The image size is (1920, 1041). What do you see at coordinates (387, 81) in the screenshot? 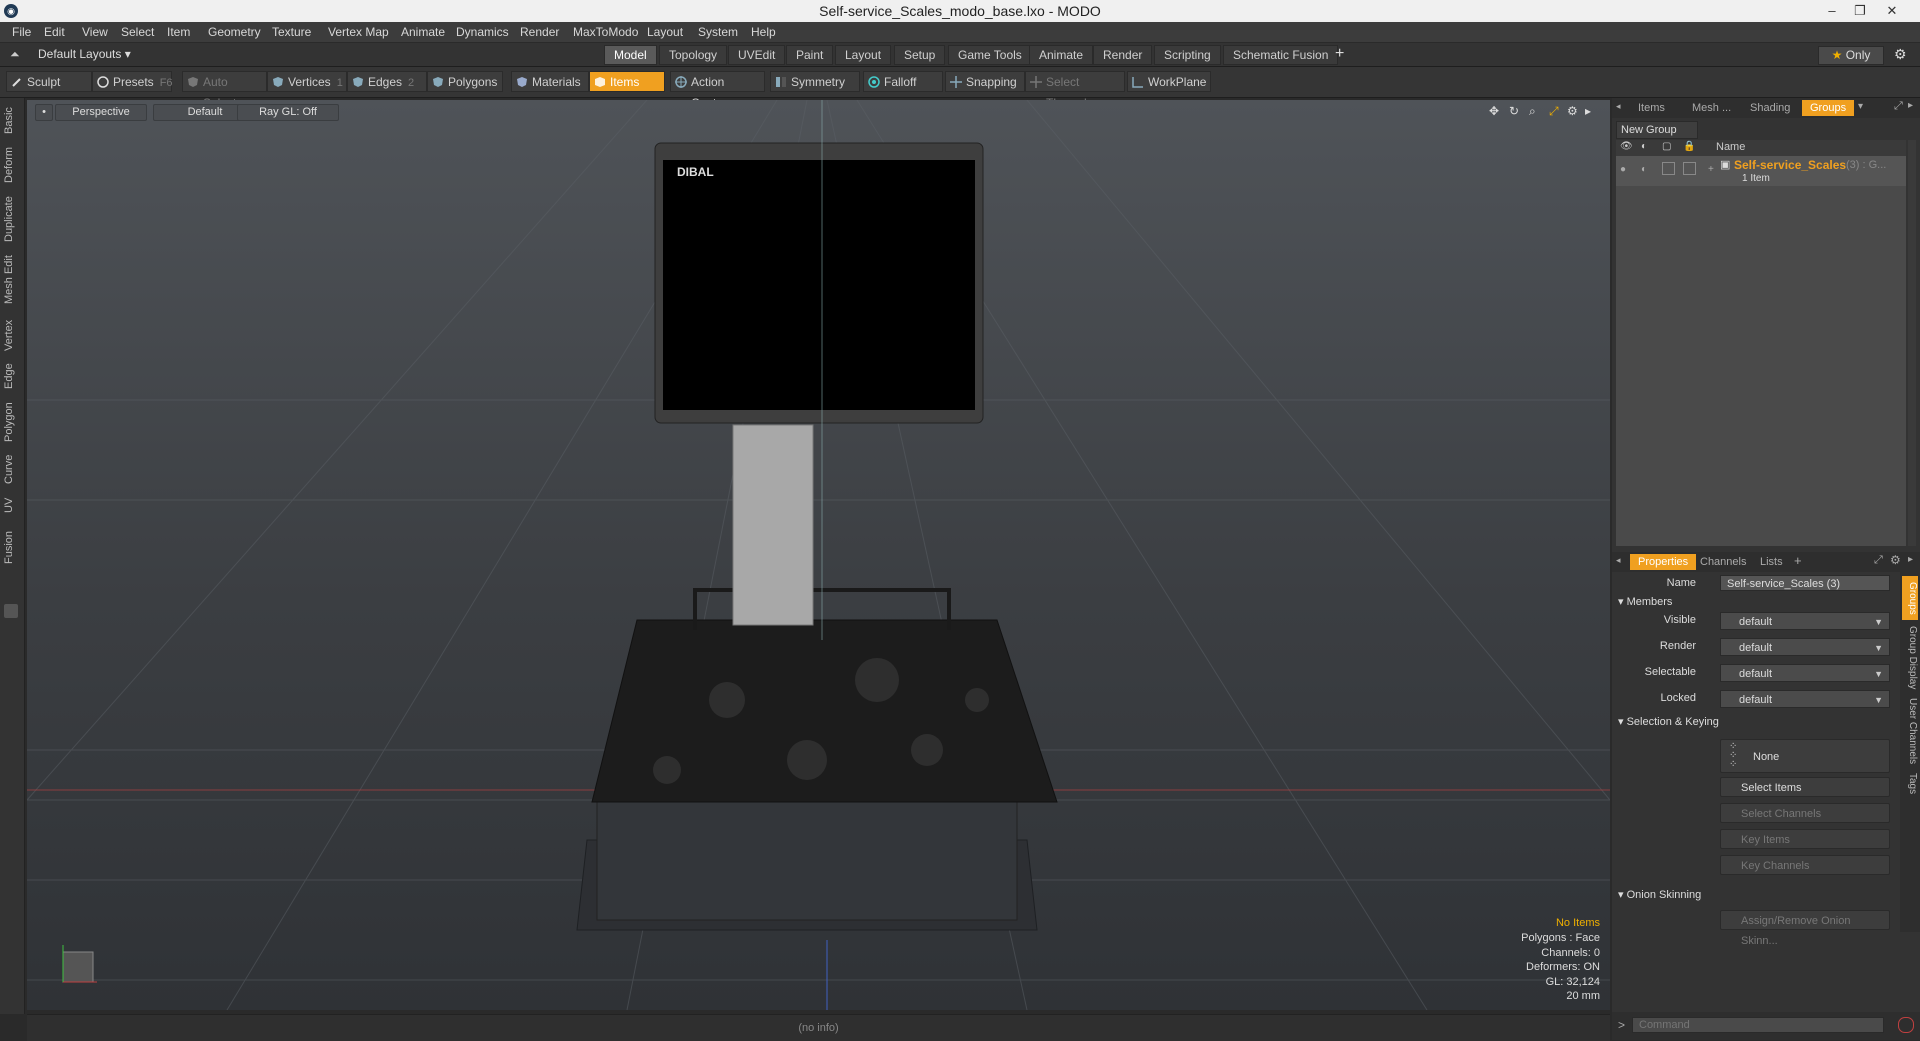
I see `edges-button: Edges 2` at bounding box center [387, 81].